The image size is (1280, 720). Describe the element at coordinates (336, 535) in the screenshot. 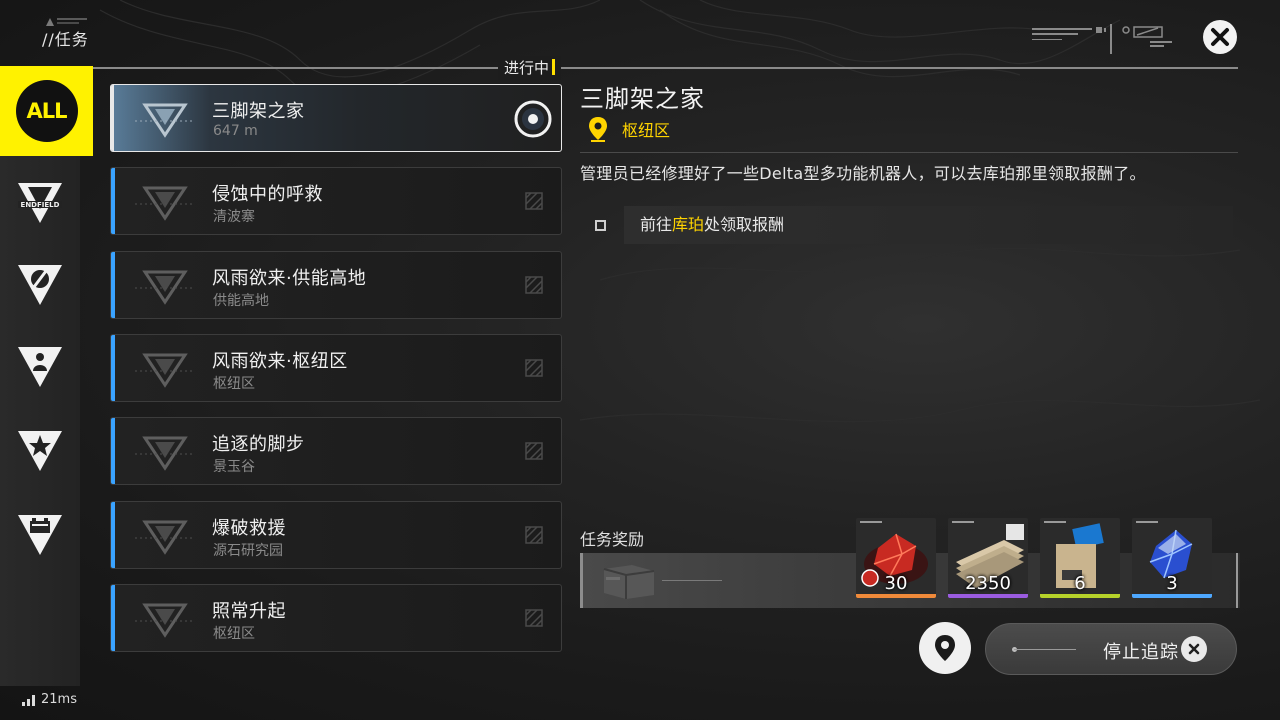

I see `quest-card: 爆破救援 源石研究园` at that location.